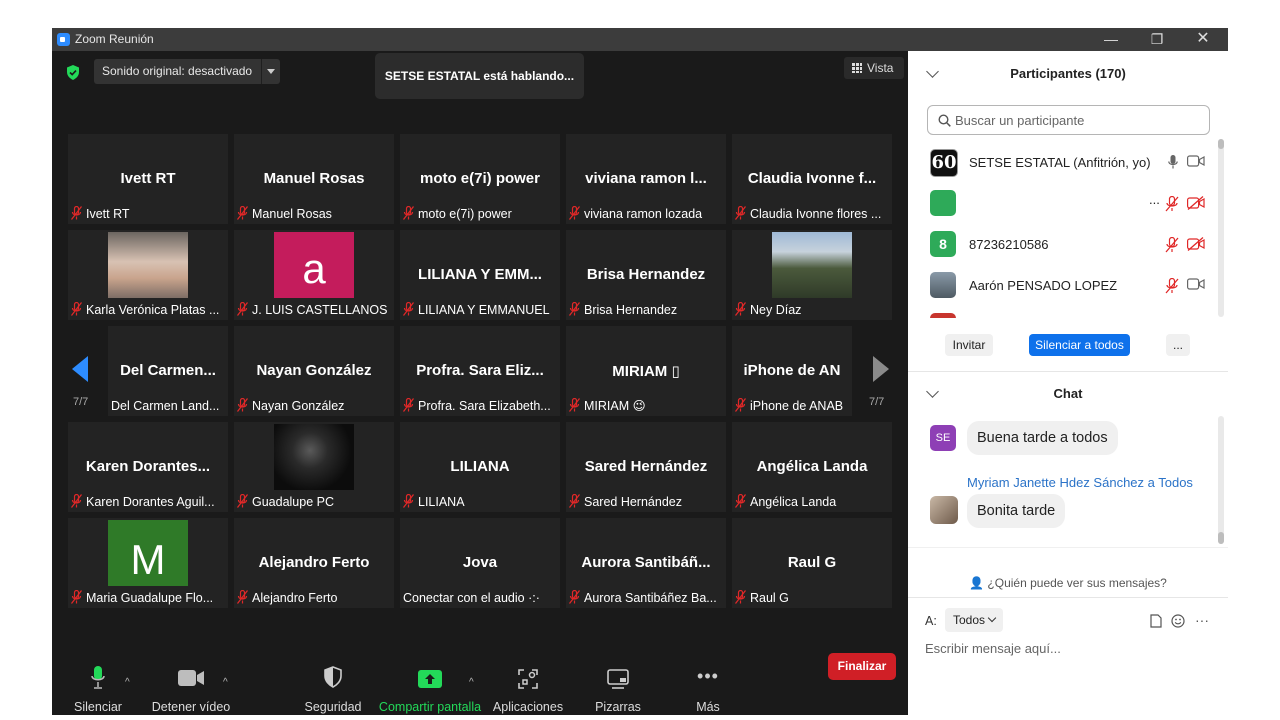  I want to click on whiteboards-button: Pizarras, so click(618, 677).